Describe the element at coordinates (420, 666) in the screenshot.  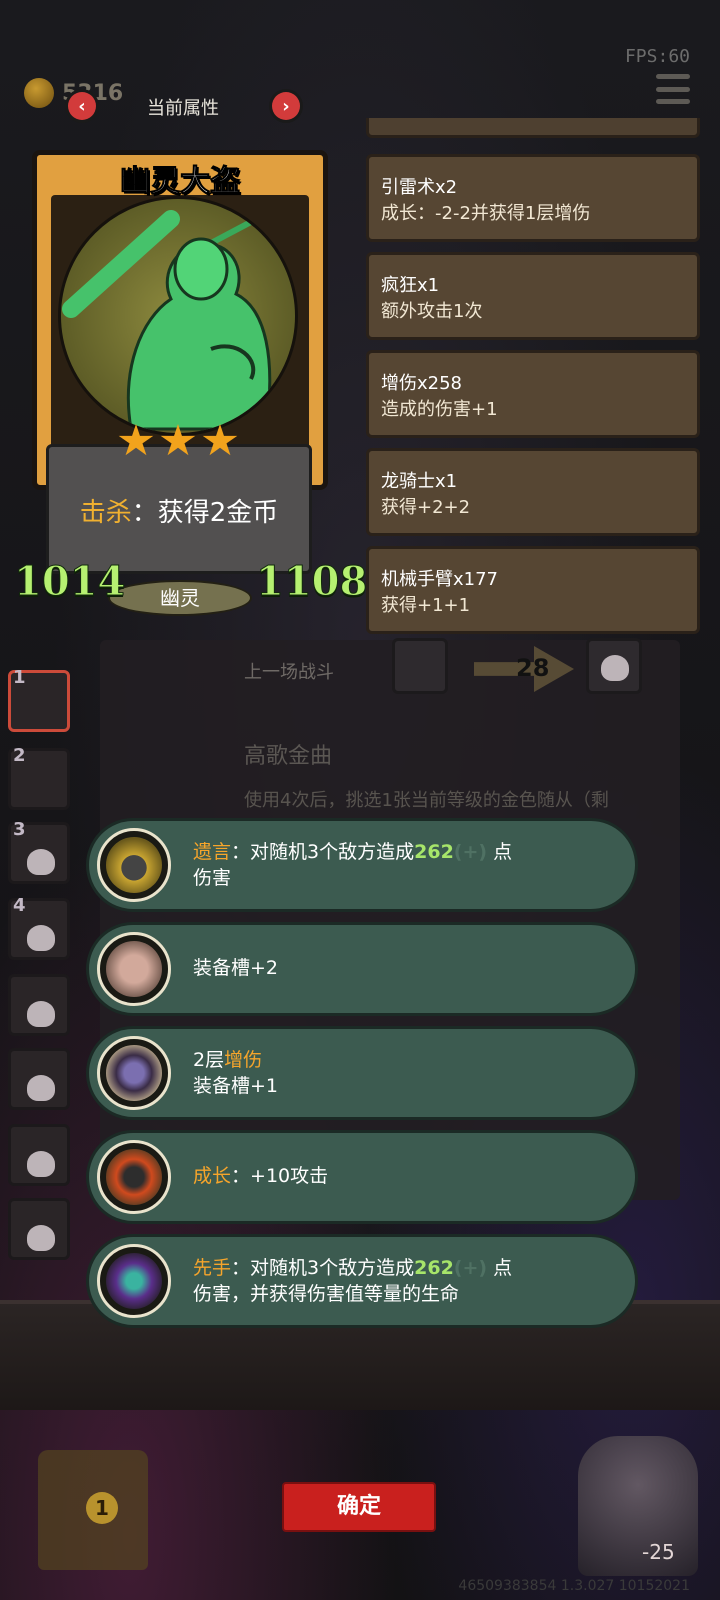
I see `last-battle-attacker` at that location.